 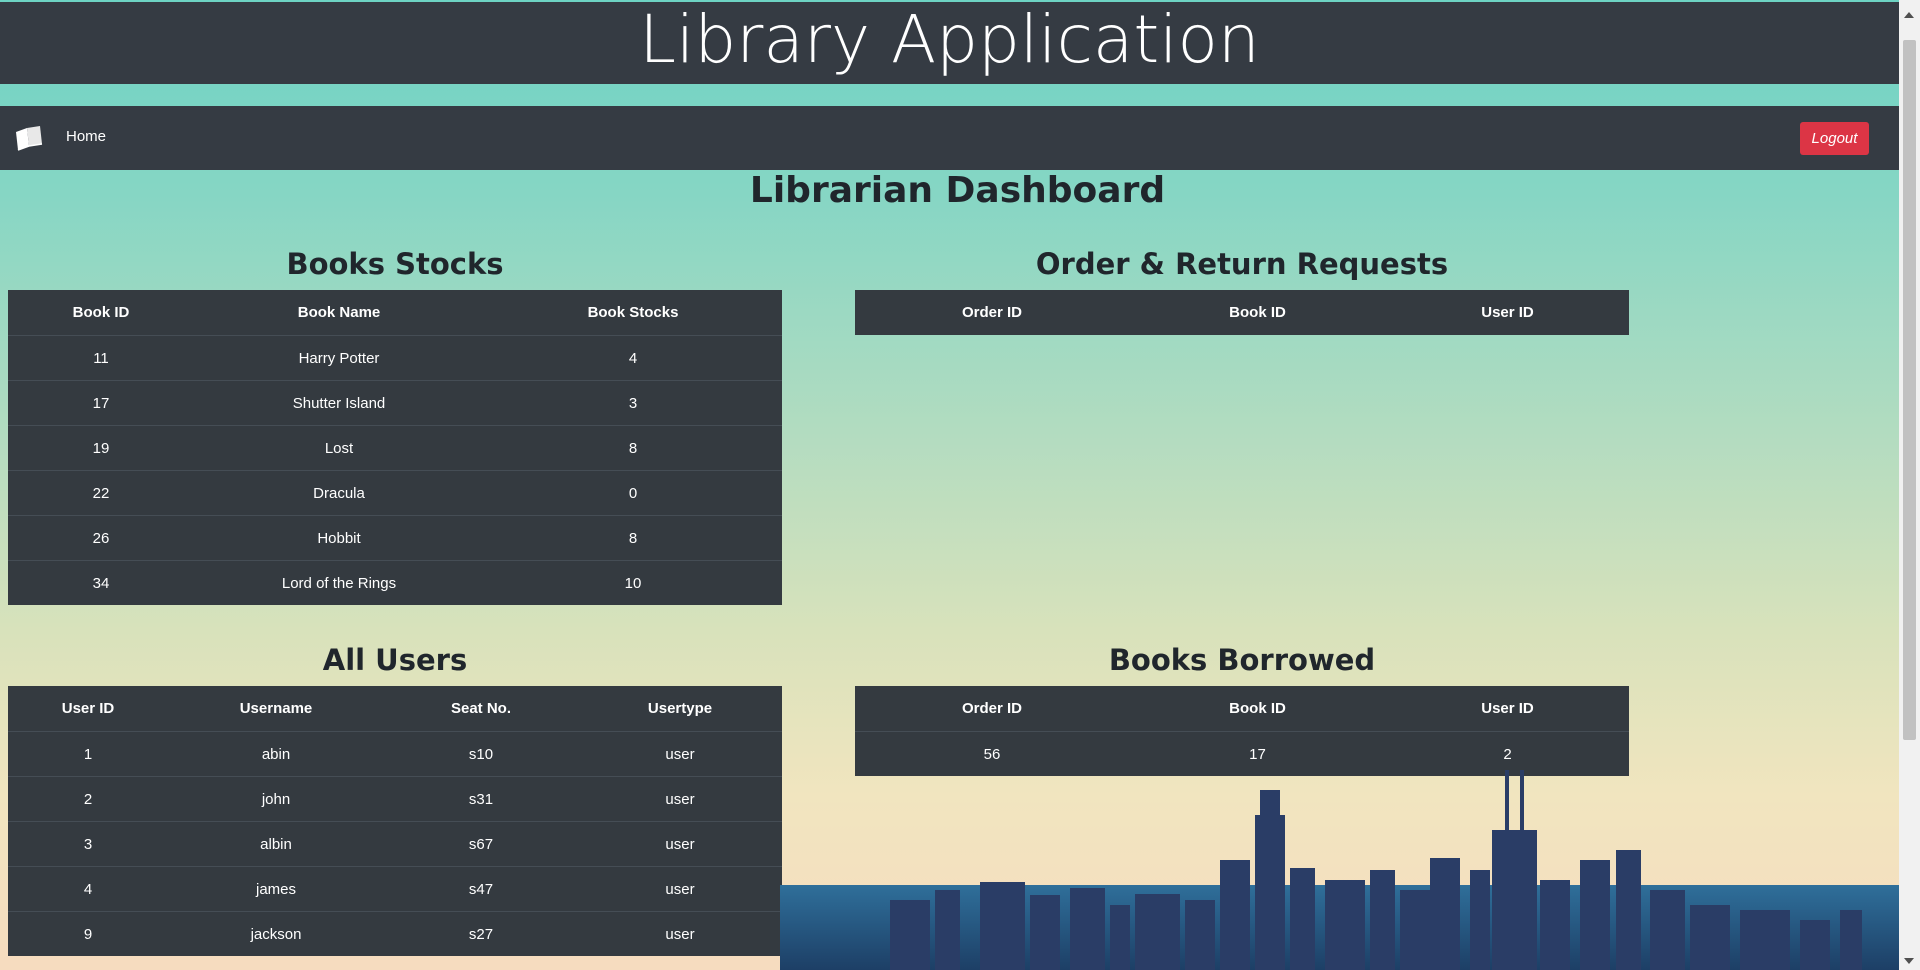 I want to click on table-cell: Lost, so click(x=339, y=448).